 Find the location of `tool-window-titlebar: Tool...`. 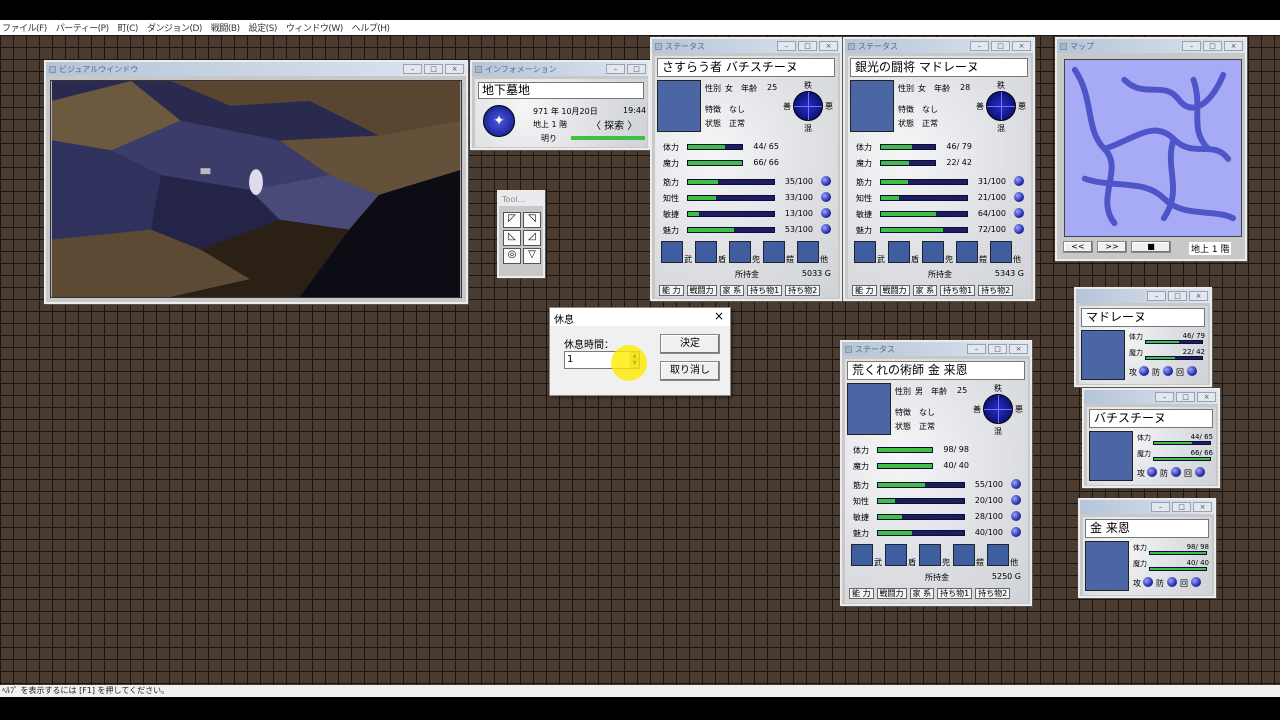

tool-window-titlebar: Tool... is located at coordinates (521, 199).